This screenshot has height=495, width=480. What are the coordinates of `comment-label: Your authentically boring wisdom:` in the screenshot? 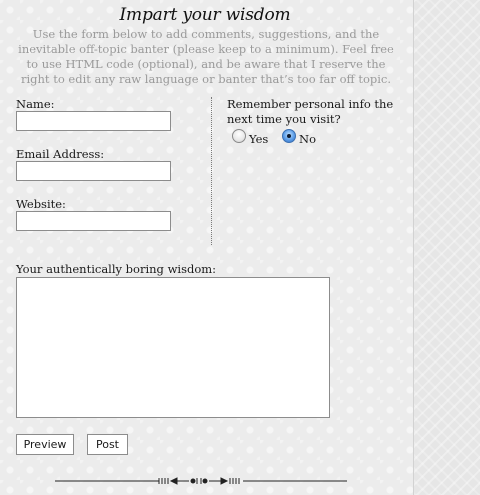 It's located at (116, 269).